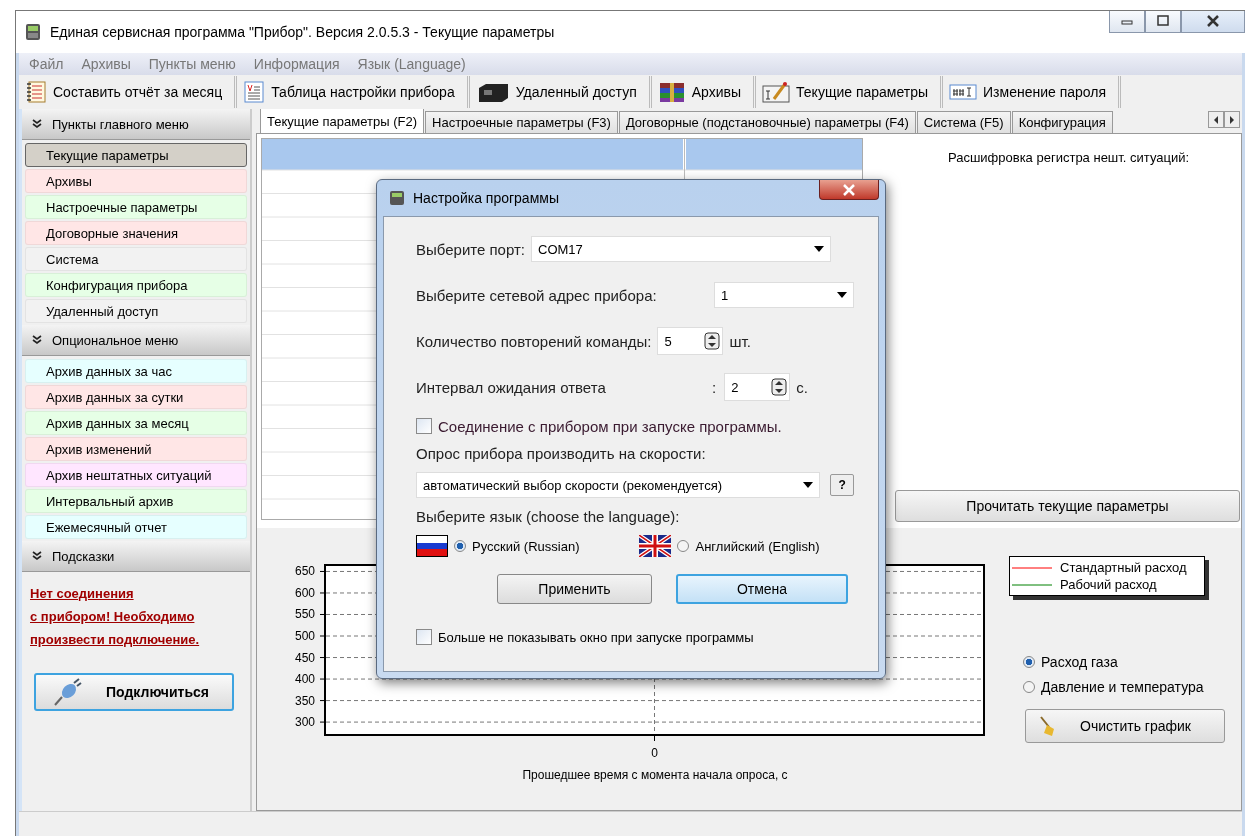  Describe the element at coordinates (762, 589) in the screenshot. I see `dialog-button: Отмена` at that location.